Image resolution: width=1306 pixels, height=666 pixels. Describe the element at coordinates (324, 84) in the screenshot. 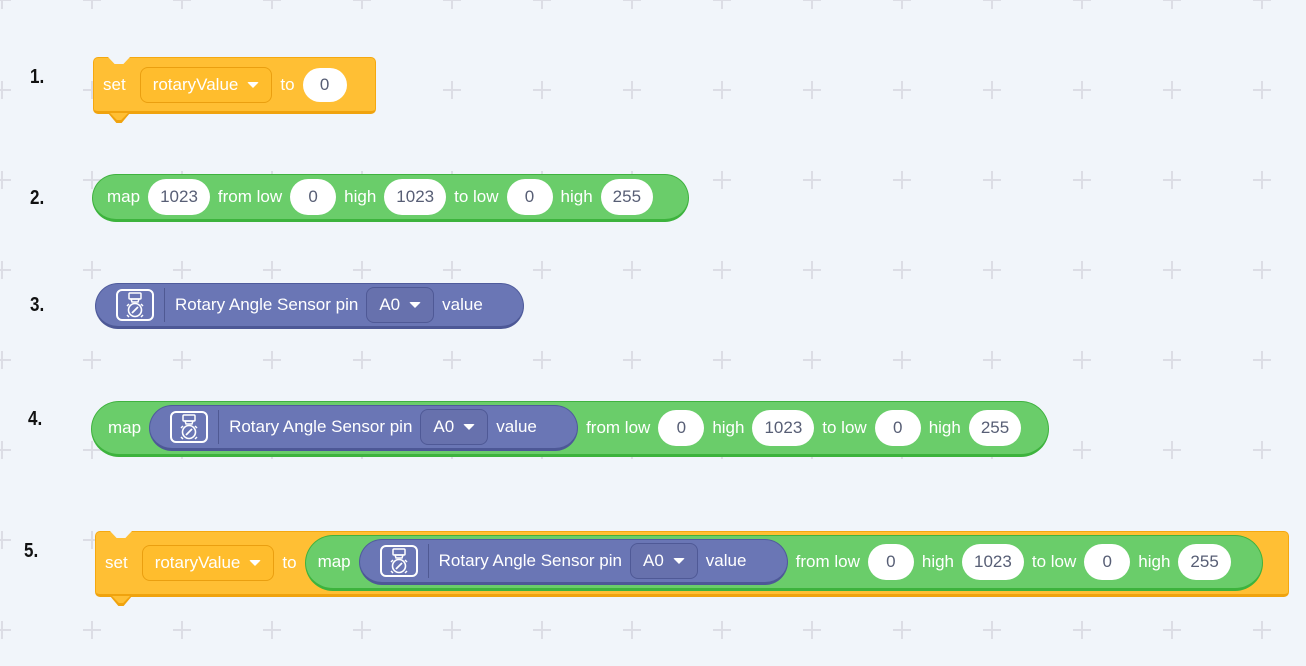

I see `value-input: 0` at that location.